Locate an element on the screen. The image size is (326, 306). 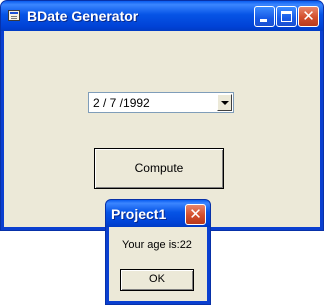
dialog-close-button: ✕ is located at coordinates (195, 214).